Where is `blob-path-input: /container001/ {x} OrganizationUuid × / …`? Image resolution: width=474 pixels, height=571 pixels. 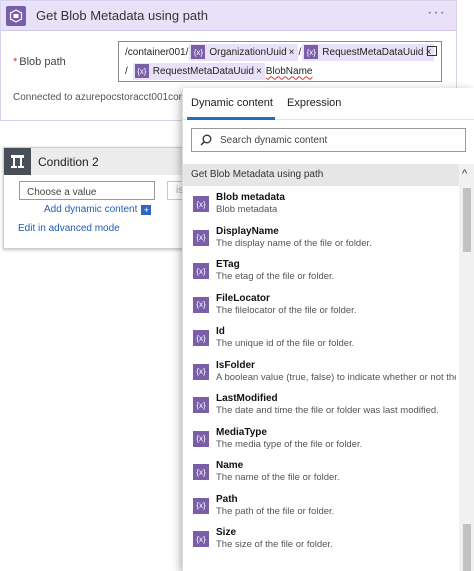
blob-path-input: /container001/ {x} OrganizationUuid × / … is located at coordinates (280, 61).